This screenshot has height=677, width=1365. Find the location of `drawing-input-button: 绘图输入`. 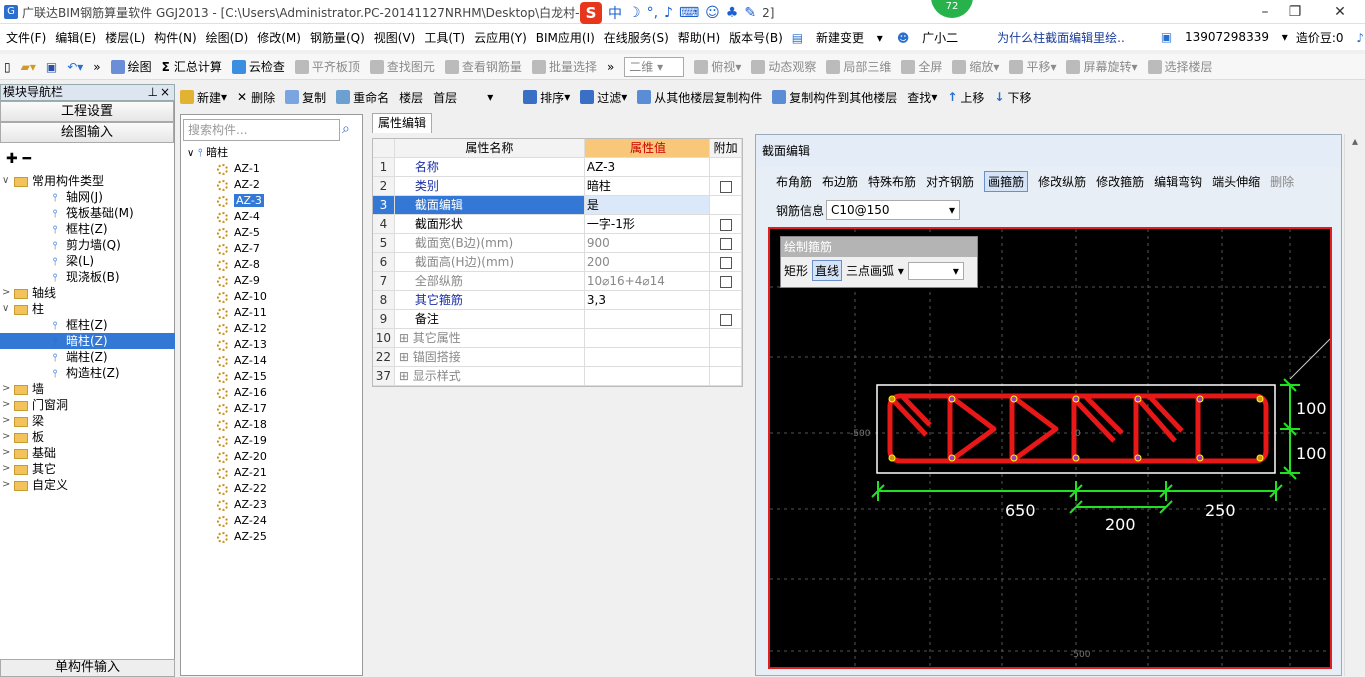

drawing-input-button: 绘图输入 is located at coordinates (87, 132).